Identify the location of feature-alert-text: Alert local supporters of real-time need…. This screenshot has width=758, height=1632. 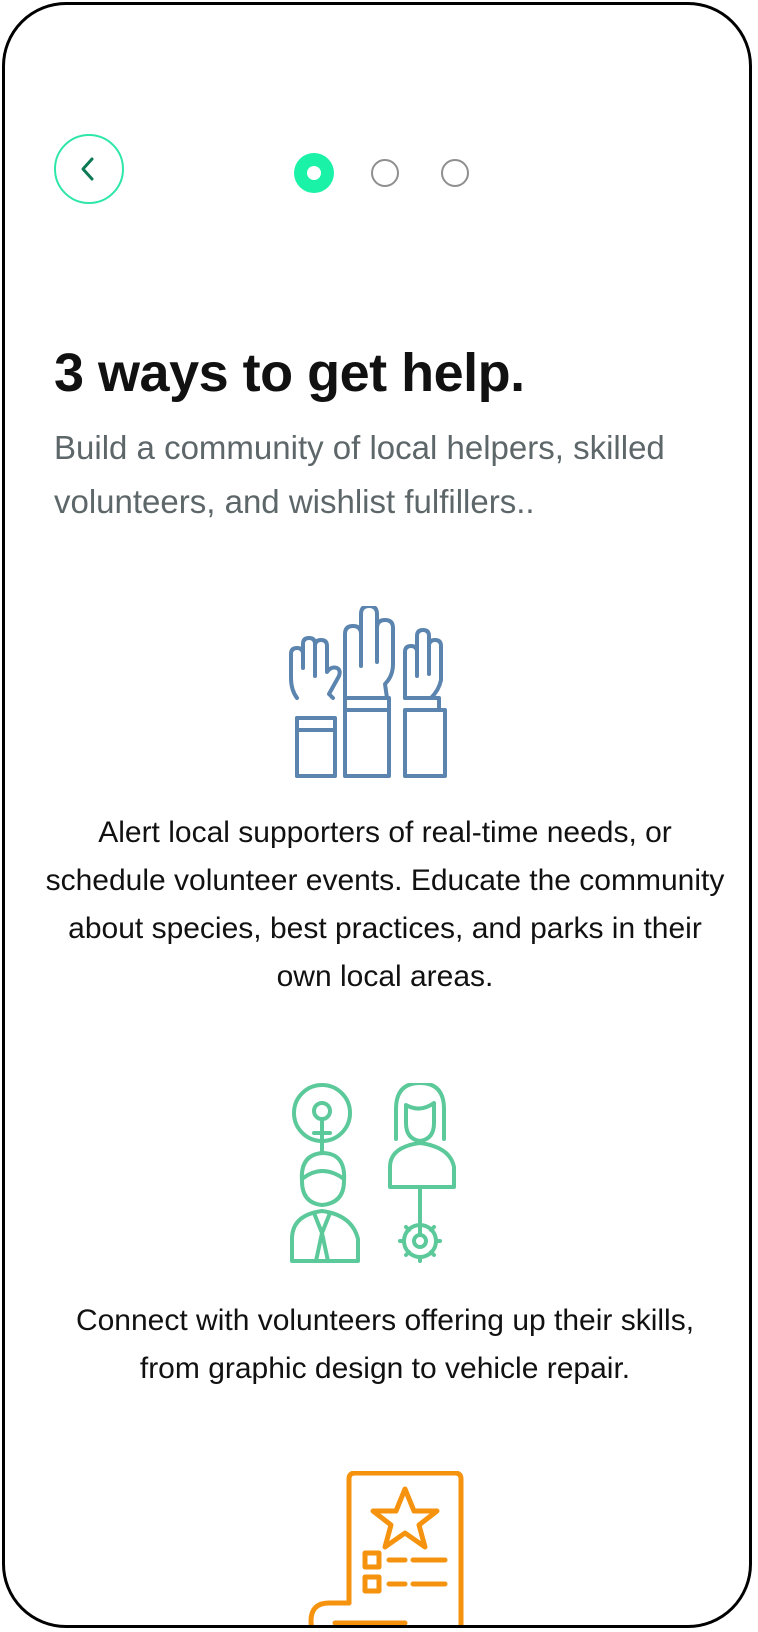
(385, 904).